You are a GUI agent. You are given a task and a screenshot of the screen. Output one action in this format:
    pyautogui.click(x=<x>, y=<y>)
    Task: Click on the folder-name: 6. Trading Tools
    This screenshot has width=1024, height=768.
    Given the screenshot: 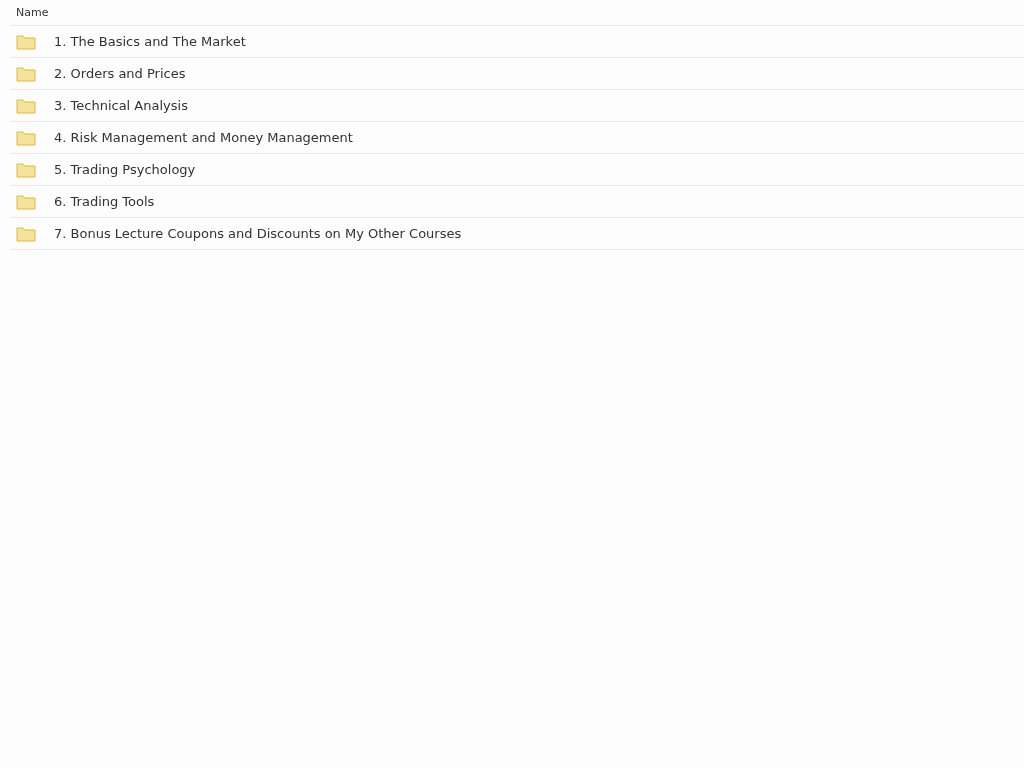 What is the action you would take?
    pyautogui.click(x=104, y=201)
    